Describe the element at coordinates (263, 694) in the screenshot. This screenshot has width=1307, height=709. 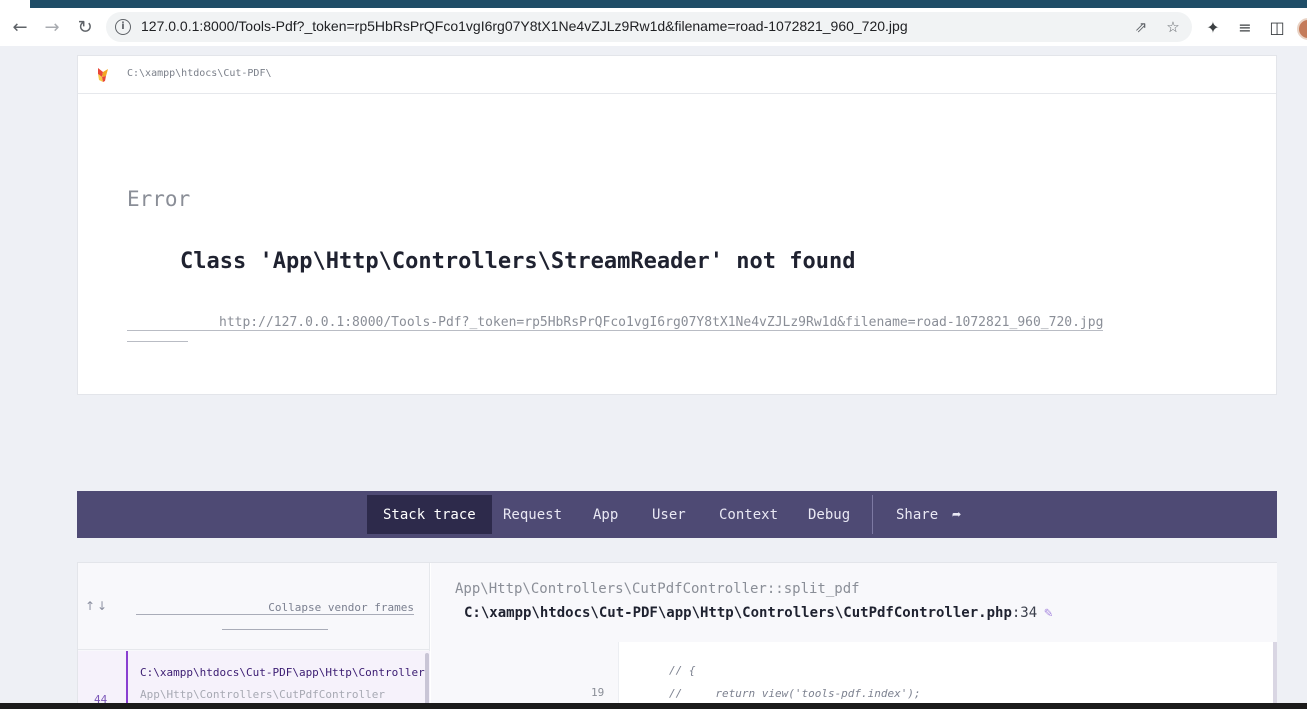
I see `frame-class-name: App\Http\Controllers\CutPdfController` at that location.